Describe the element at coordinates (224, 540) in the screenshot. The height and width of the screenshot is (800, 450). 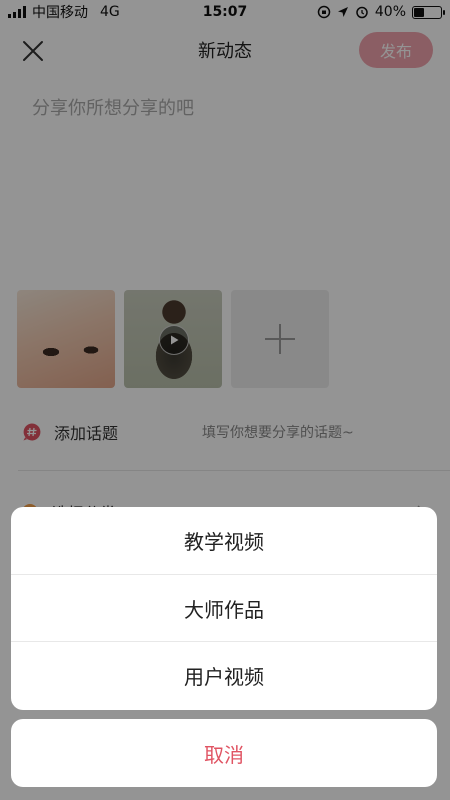
I see `option-teaching-video: 教学视频` at that location.